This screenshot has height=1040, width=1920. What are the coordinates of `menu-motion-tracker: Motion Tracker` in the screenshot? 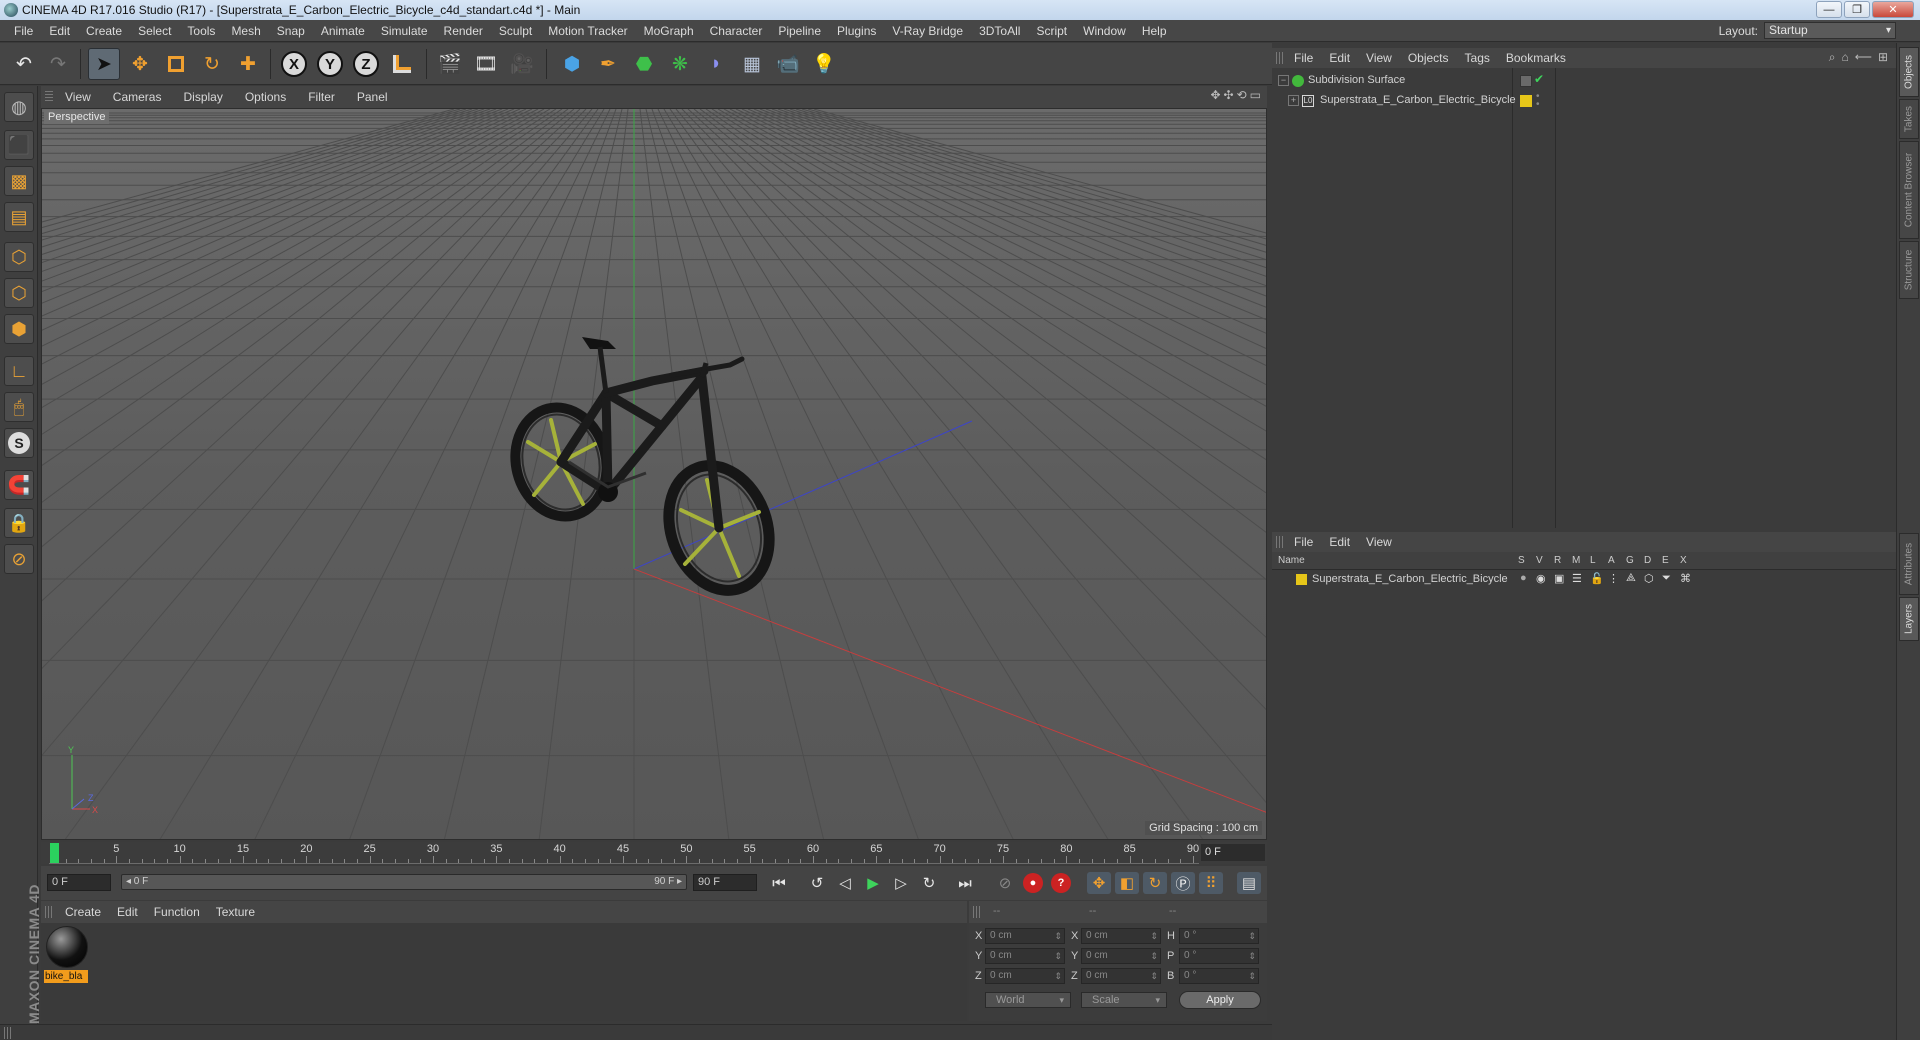 It's located at (587, 31).